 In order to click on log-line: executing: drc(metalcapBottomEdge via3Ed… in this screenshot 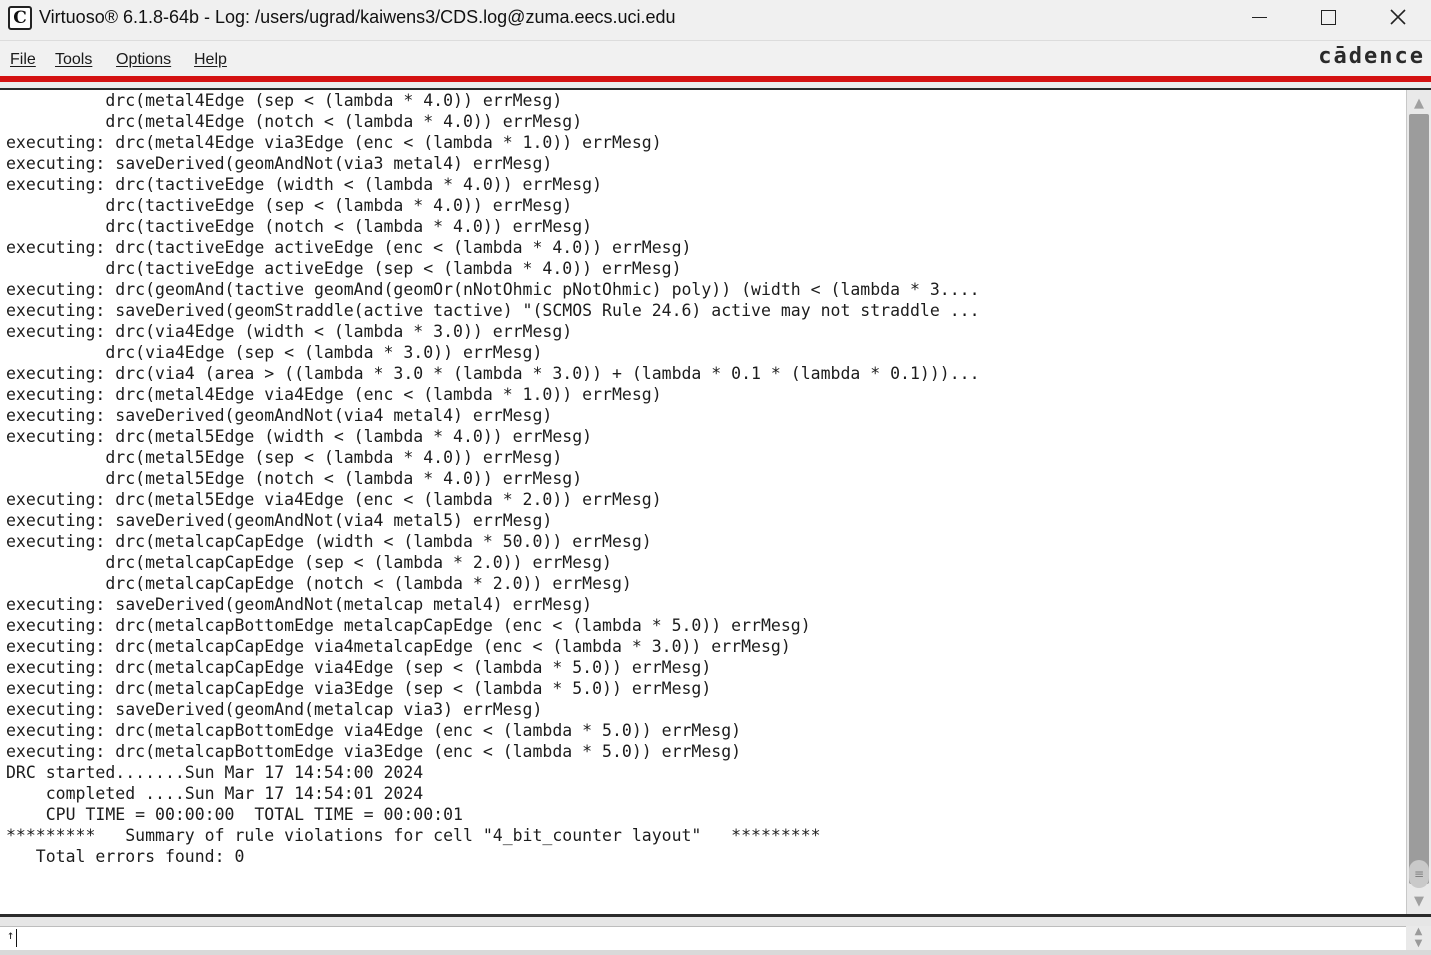, I will do `click(374, 751)`.